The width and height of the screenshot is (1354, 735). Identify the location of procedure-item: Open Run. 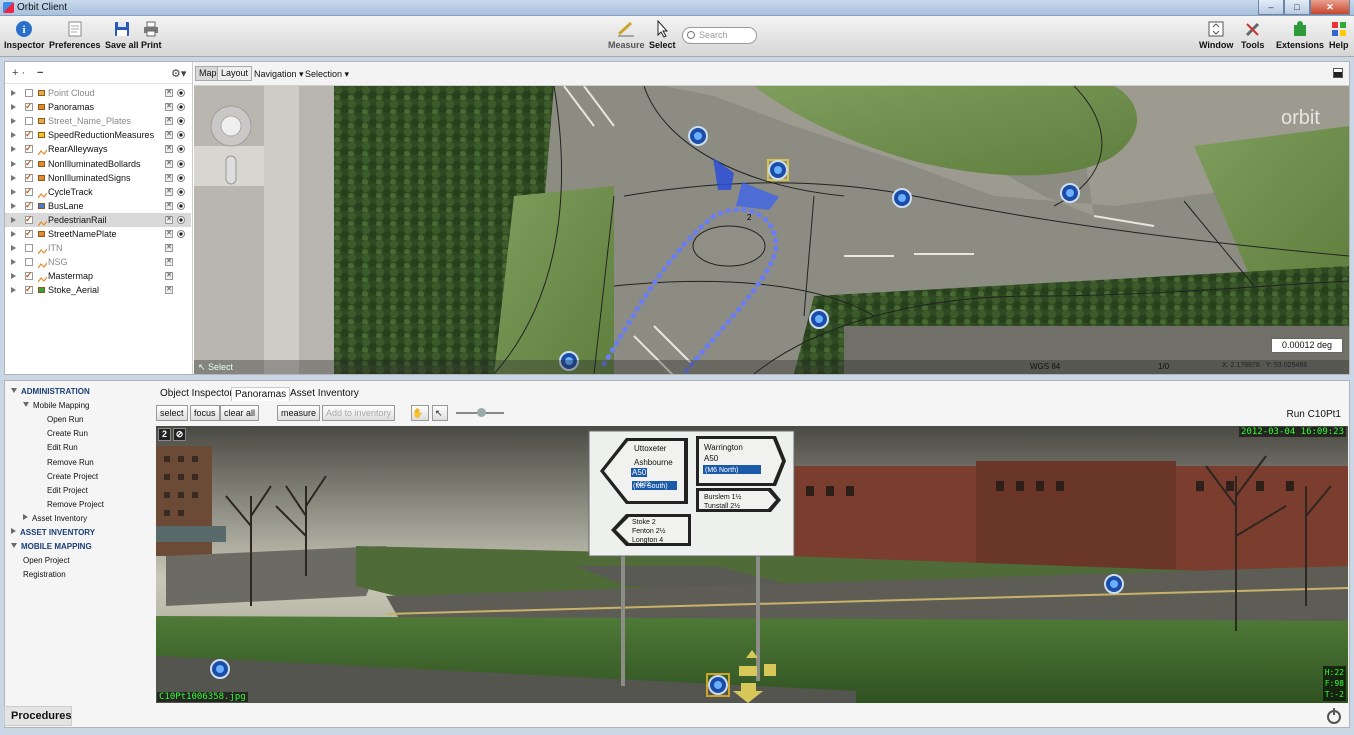
(65, 419).